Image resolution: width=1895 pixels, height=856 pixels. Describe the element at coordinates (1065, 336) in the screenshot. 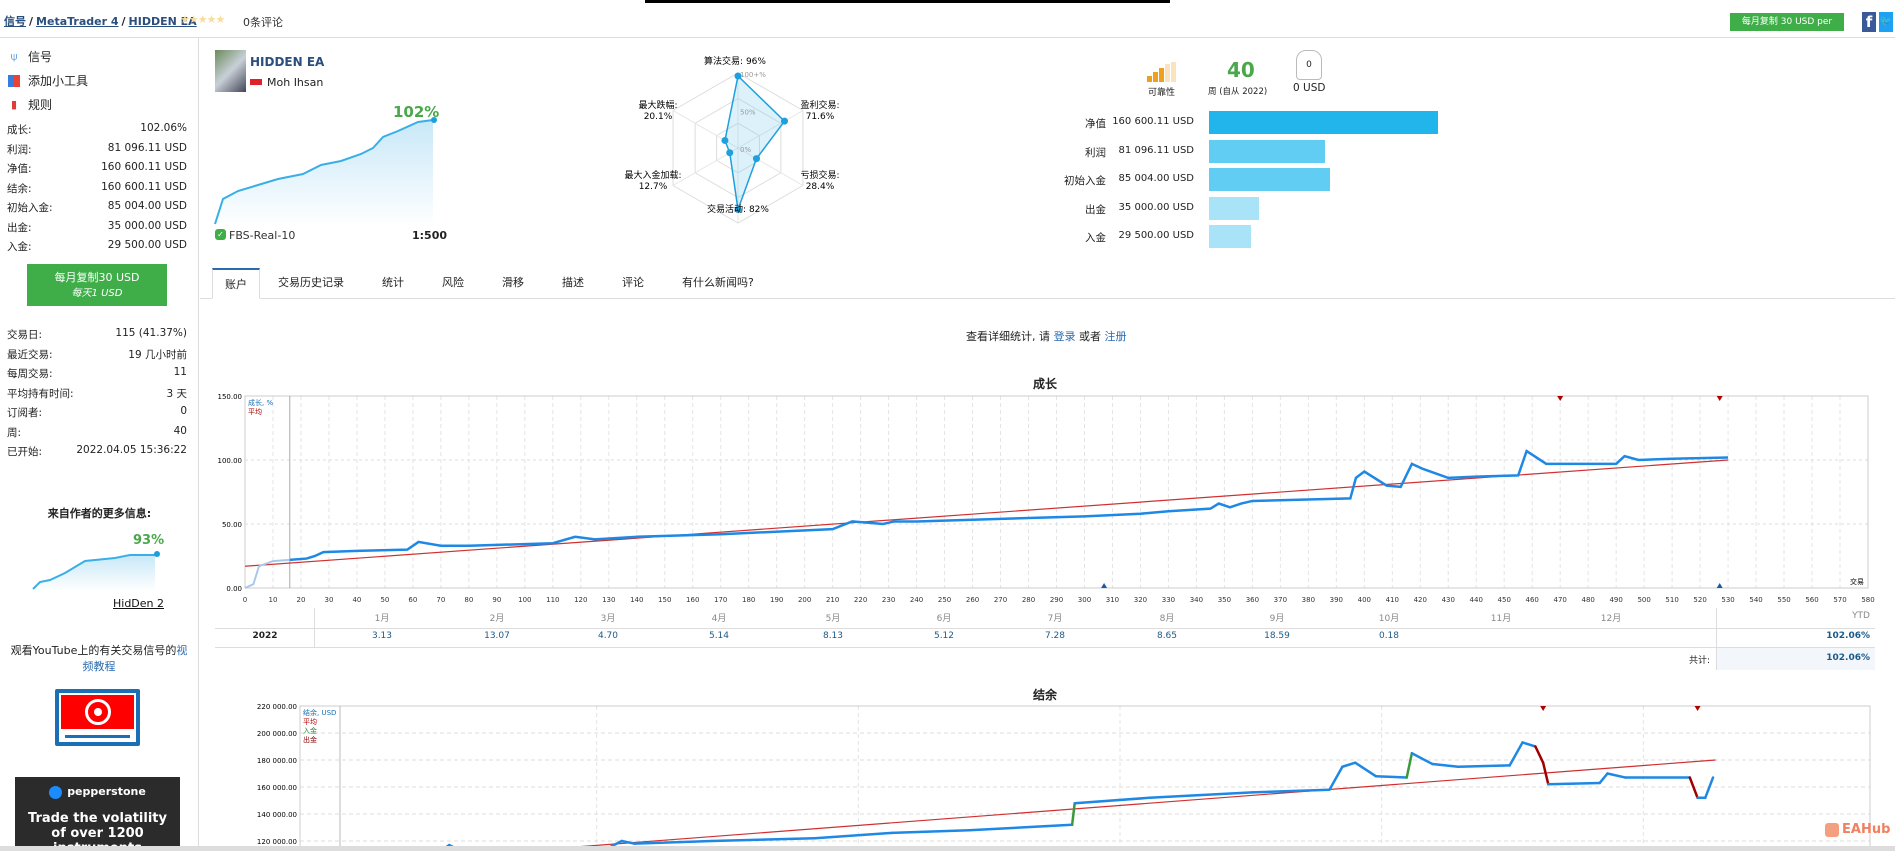

I see `login-link: 登录` at that location.